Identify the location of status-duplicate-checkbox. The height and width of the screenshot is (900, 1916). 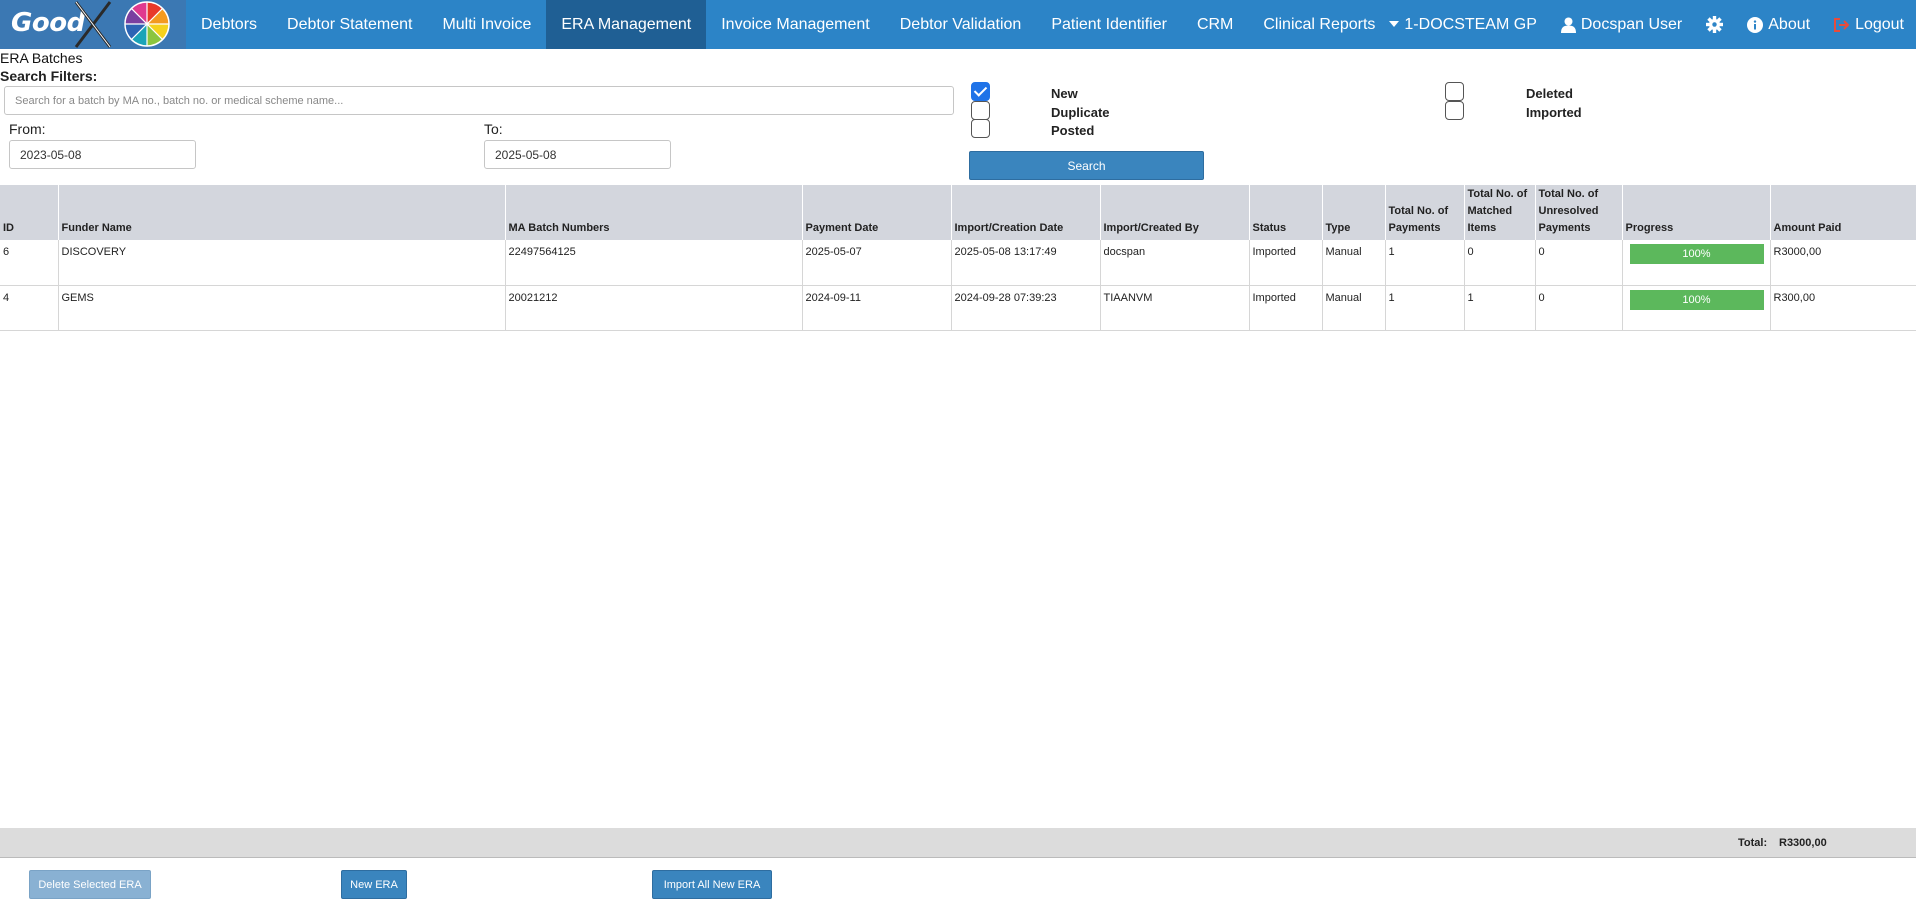
(980, 110).